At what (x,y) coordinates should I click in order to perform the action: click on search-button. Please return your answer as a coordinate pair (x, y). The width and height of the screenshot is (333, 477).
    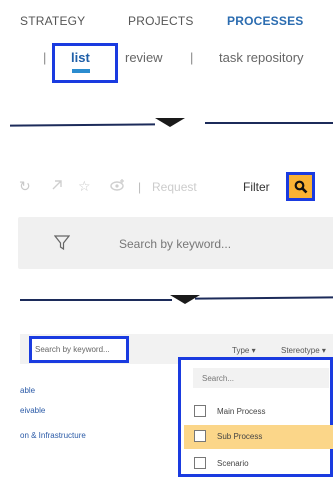
    Looking at the image, I should click on (300, 186).